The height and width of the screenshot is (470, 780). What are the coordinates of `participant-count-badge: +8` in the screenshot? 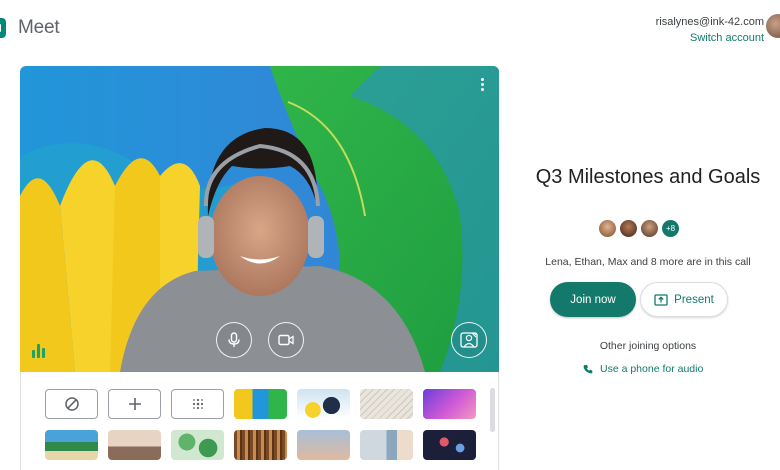 It's located at (670, 228).